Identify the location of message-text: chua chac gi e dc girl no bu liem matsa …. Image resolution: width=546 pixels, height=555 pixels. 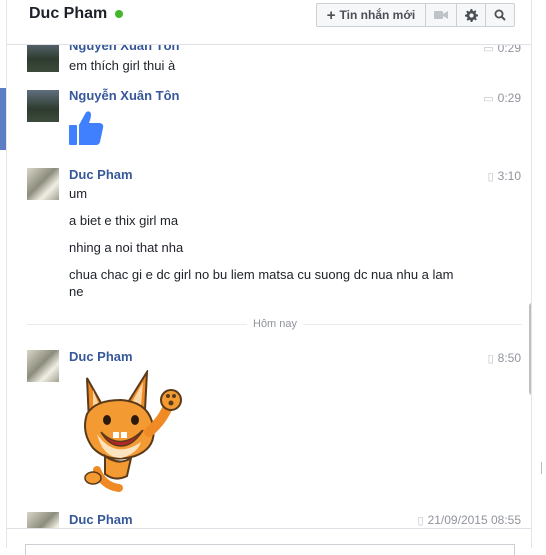
(261, 283).